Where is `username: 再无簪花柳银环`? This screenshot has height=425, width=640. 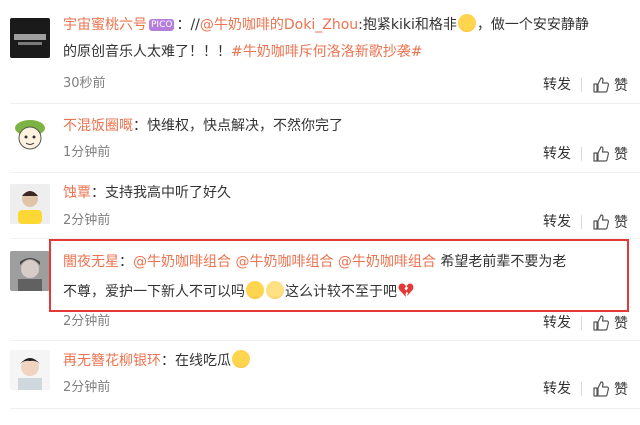
username: 再无簪花柳银环 is located at coordinates (112, 361).